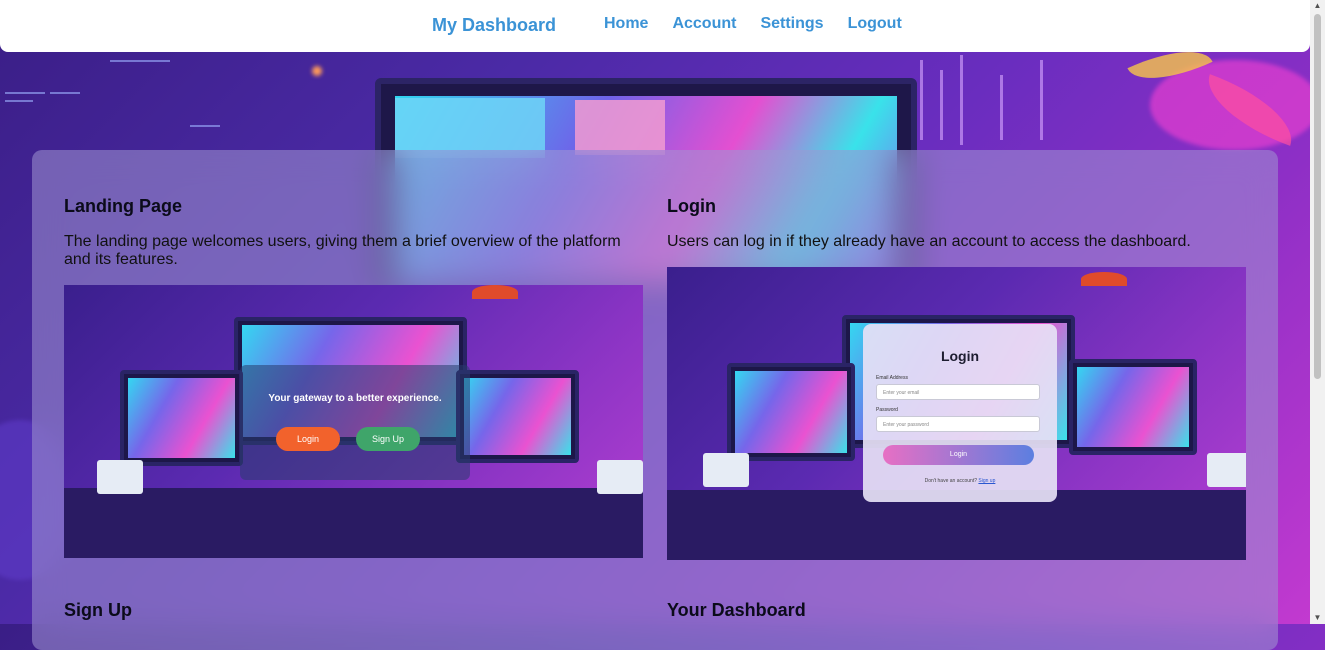 The height and width of the screenshot is (650, 1325). I want to click on preview-signup-prompt-text: Don't have an account?, so click(951, 481).